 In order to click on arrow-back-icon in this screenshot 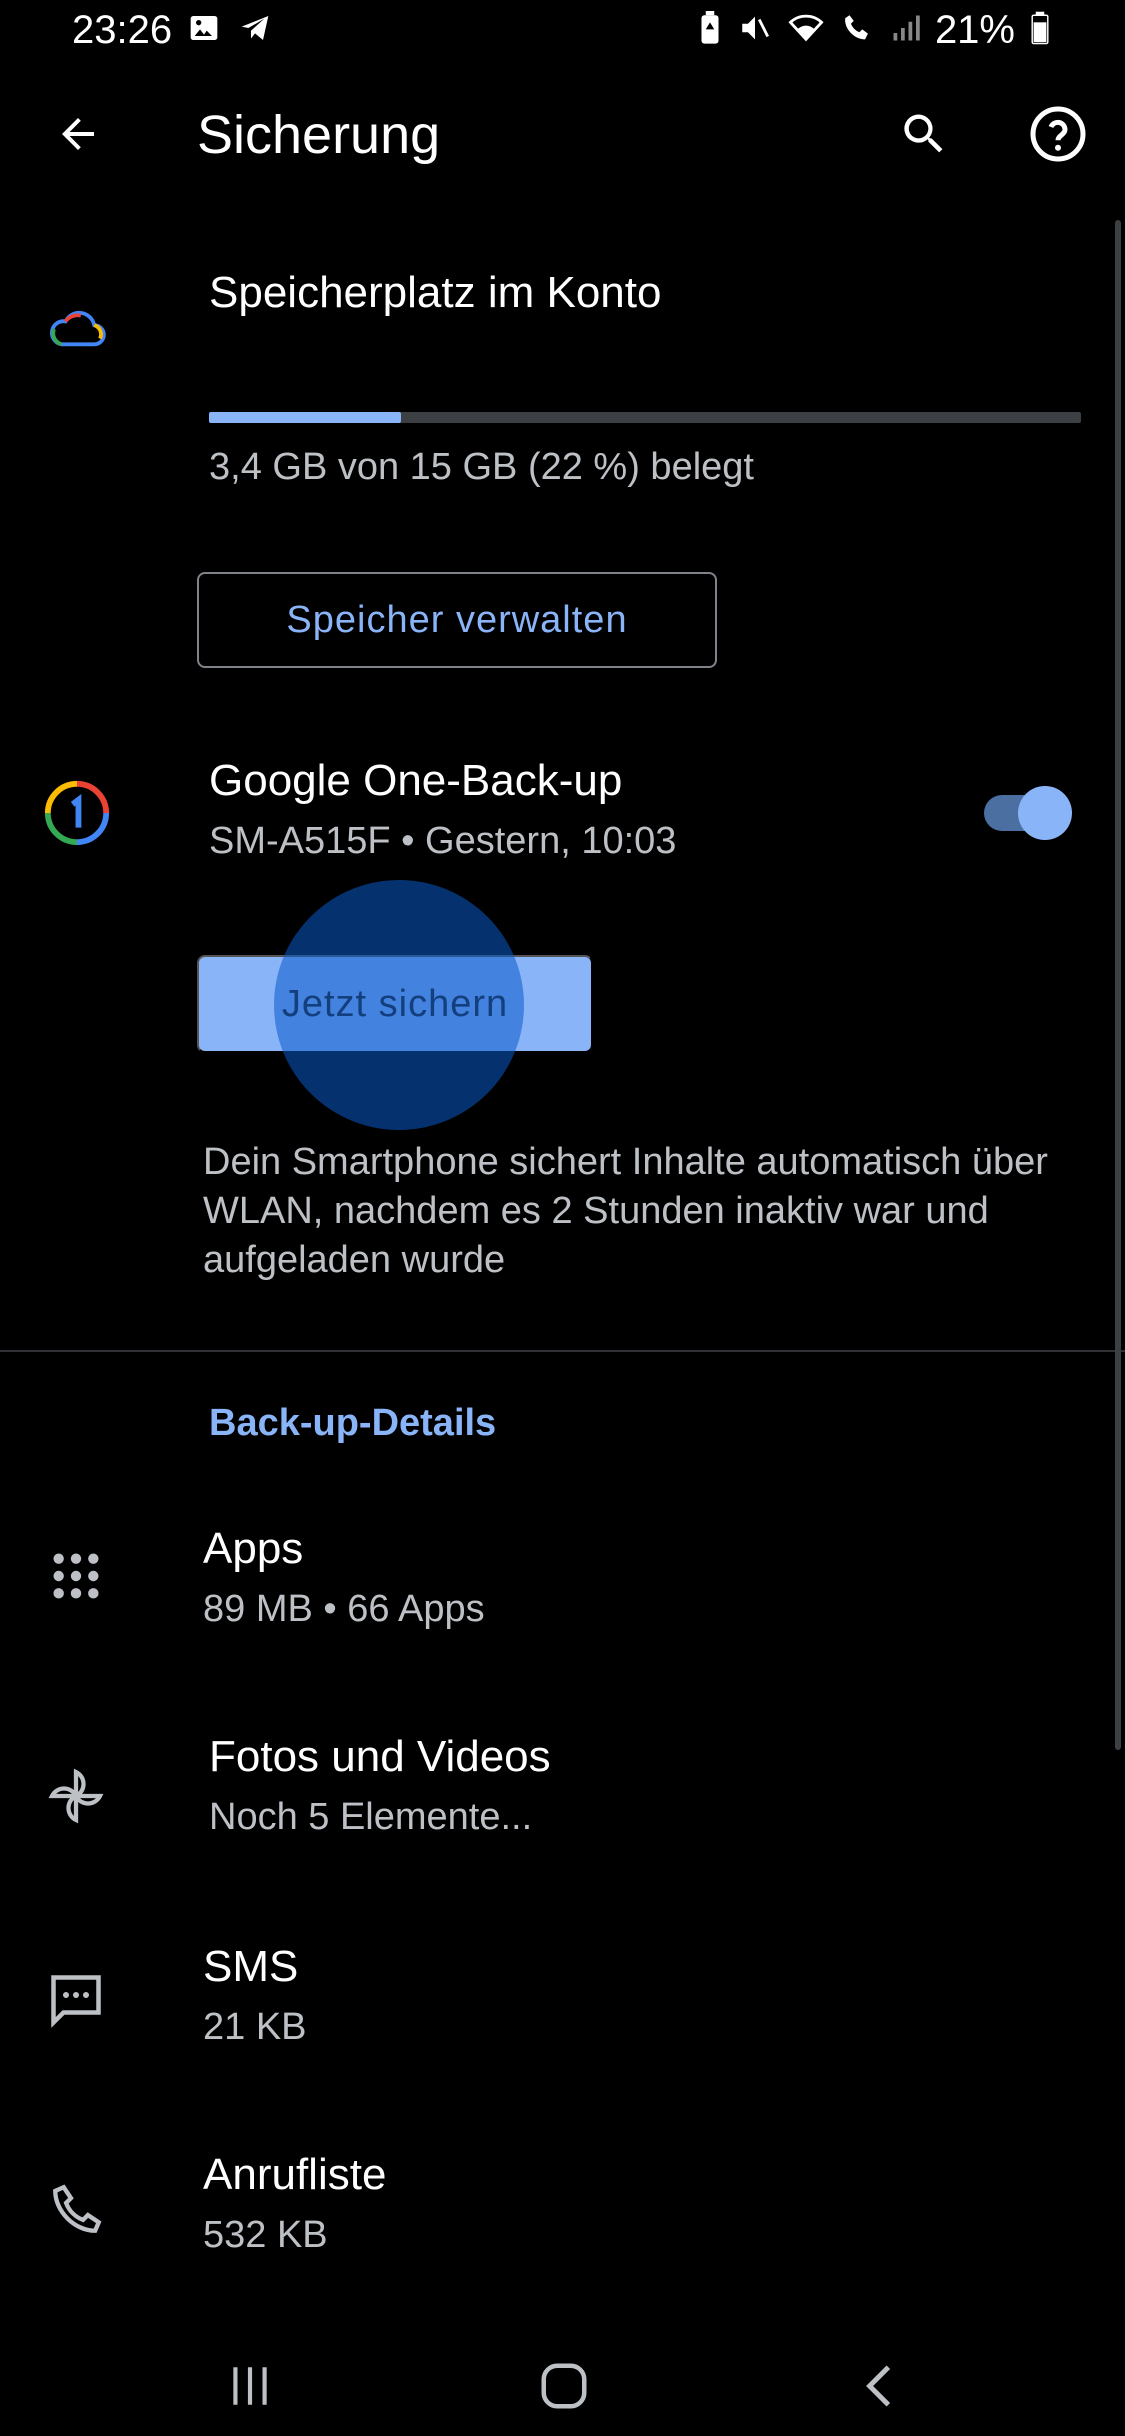, I will do `click(78, 136)`.